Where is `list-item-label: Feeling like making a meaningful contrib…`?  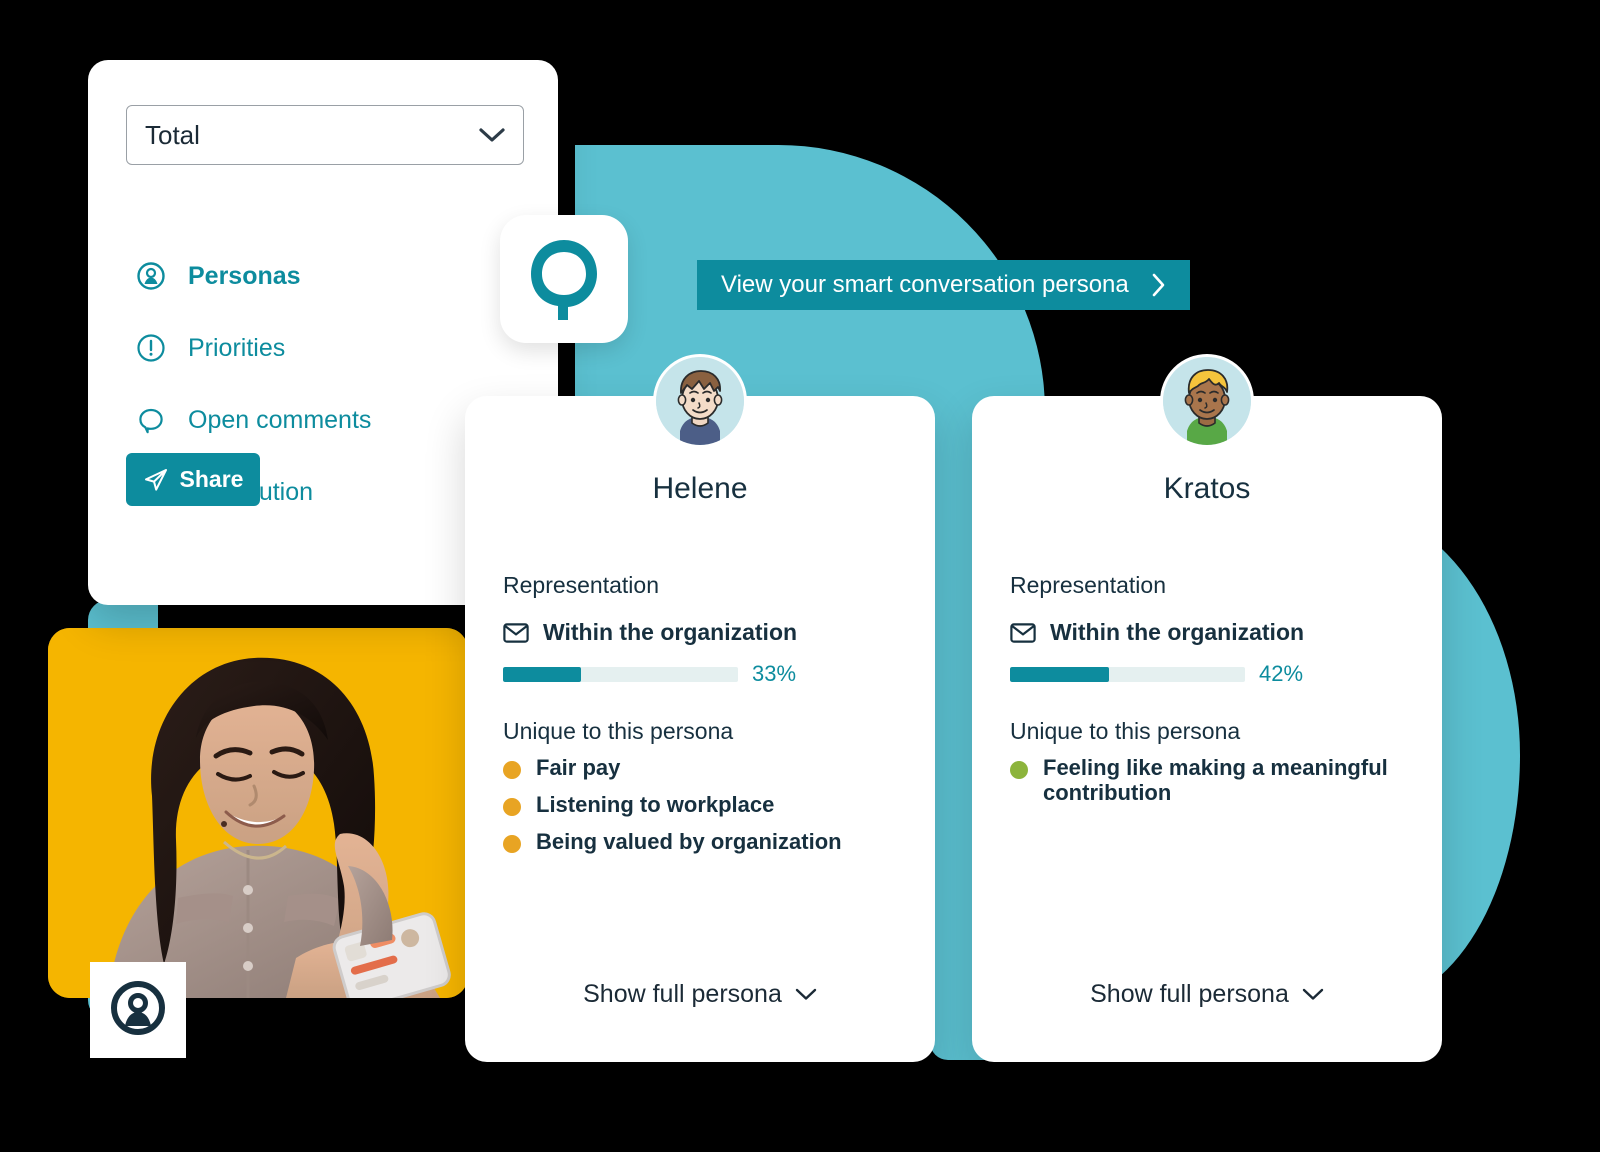
list-item-label: Feeling like making a meaningful contrib… is located at coordinates (1215, 780).